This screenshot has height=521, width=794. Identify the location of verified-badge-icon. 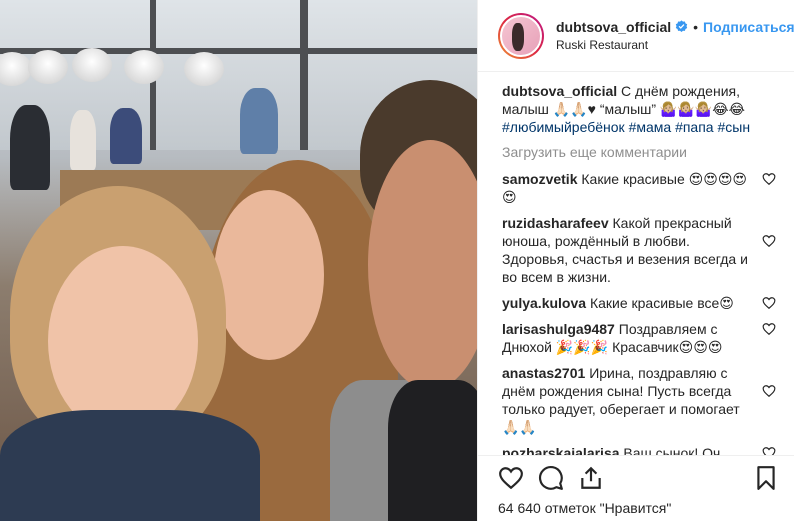
(681, 26).